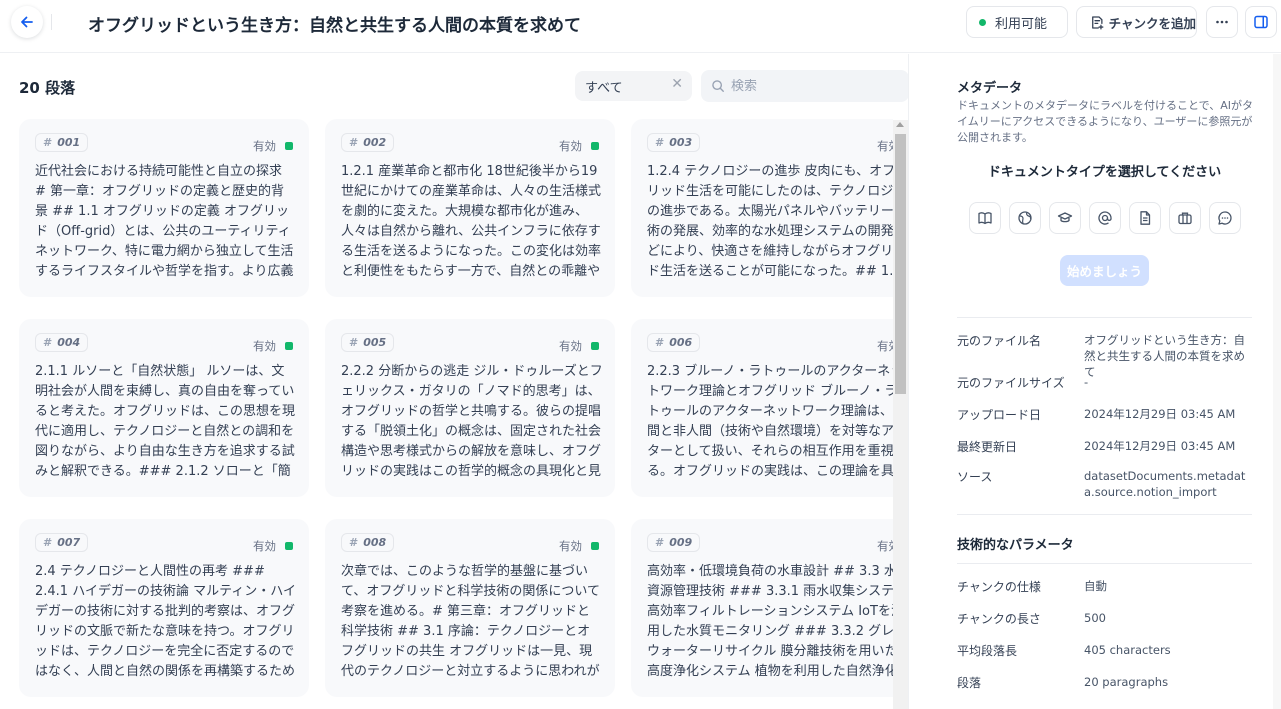 The width and height of the screenshot is (1281, 709). Describe the element at coordinates (900, 264) in the screenshot. I see `scrollbar-thumb` at that location.